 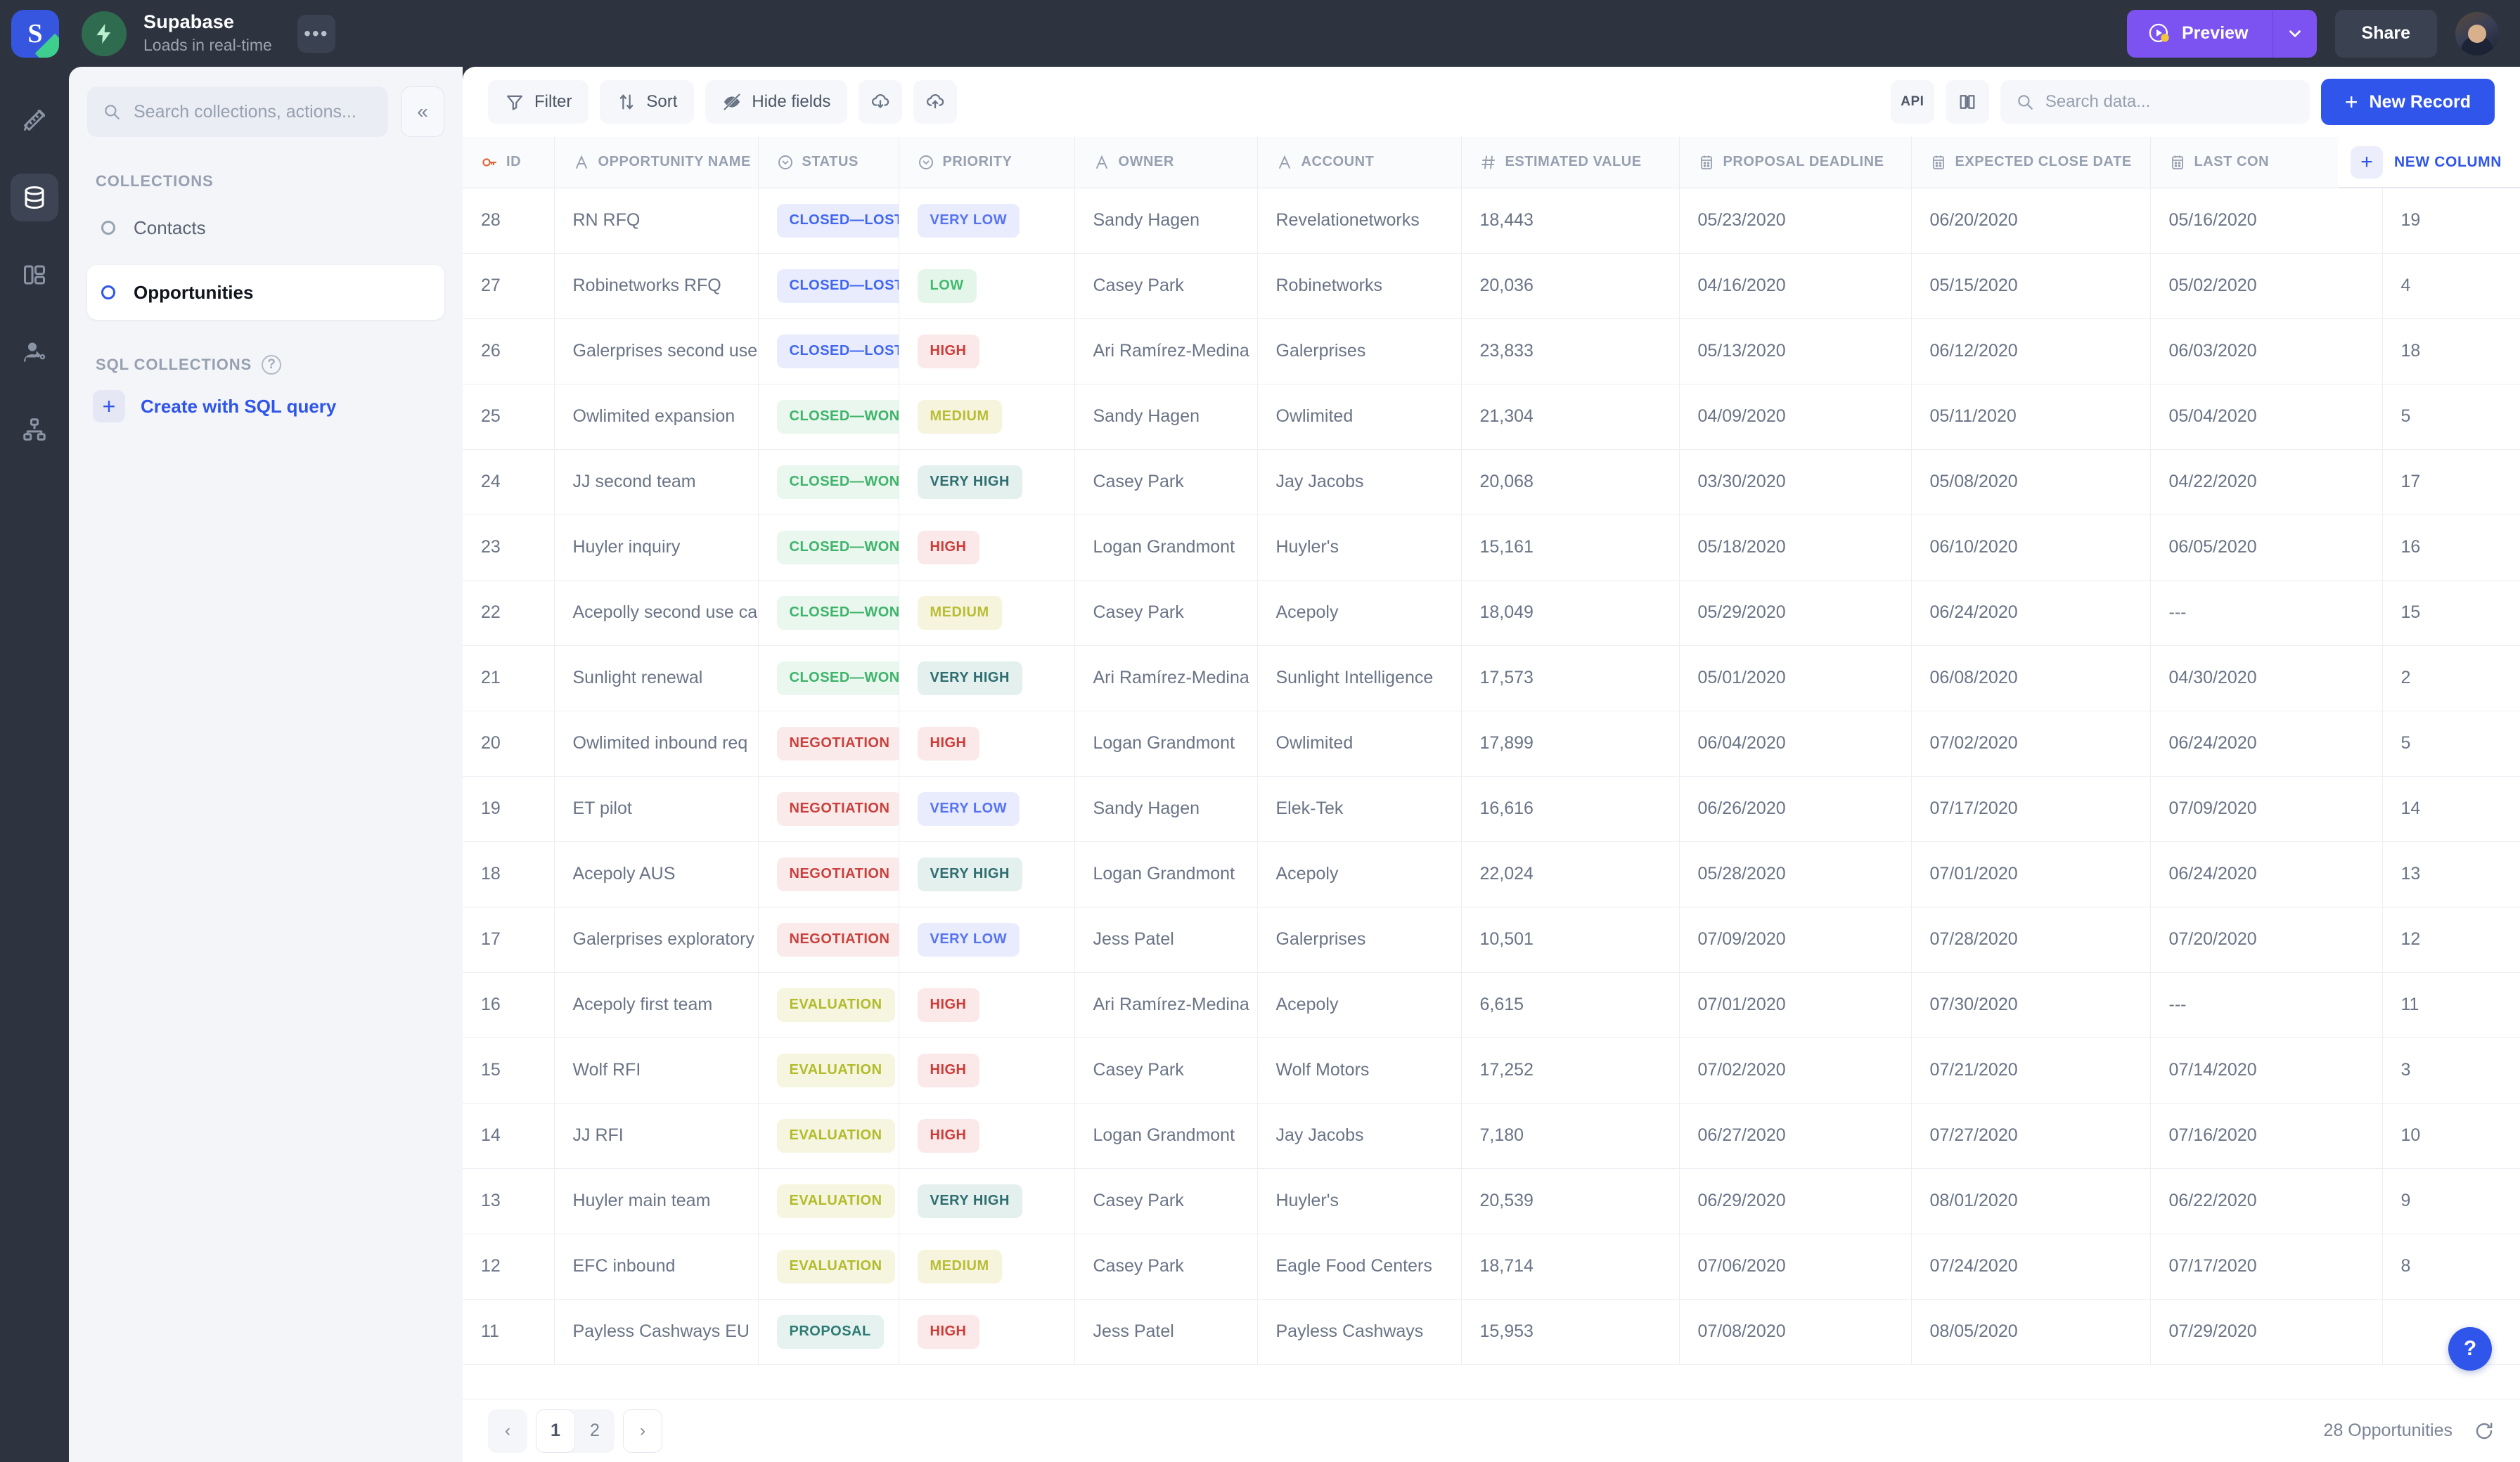 I want to click on cell-extra: 11, so click(x=2451, y=1005).